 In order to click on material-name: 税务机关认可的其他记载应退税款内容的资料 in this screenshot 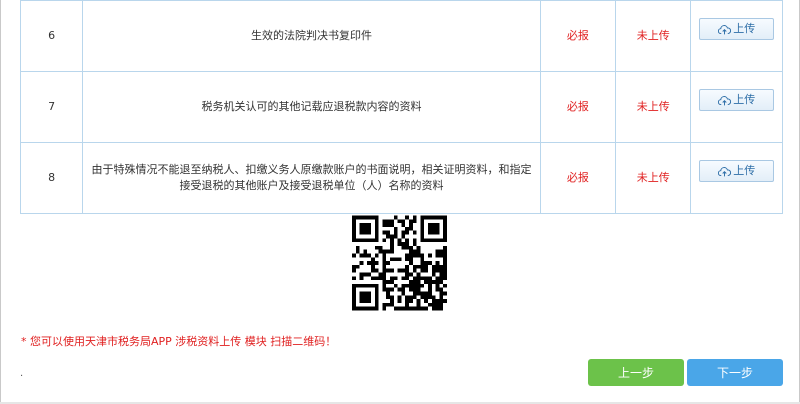, I will do `click(311, 107)`.